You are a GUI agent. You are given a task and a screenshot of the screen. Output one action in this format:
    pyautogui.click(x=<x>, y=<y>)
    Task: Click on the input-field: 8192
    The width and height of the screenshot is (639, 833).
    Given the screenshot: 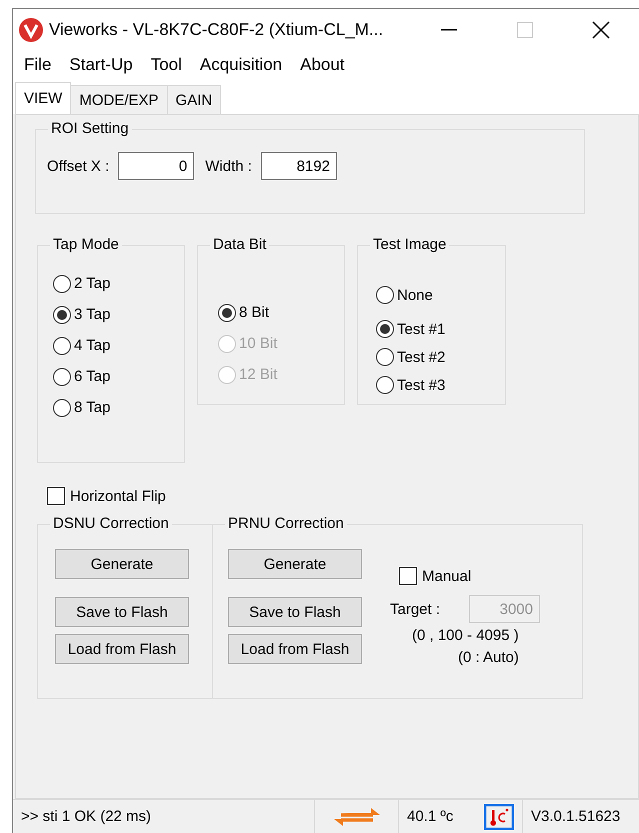 What is the action you would take?
    pyautogui.click(x=298, y=166)
    